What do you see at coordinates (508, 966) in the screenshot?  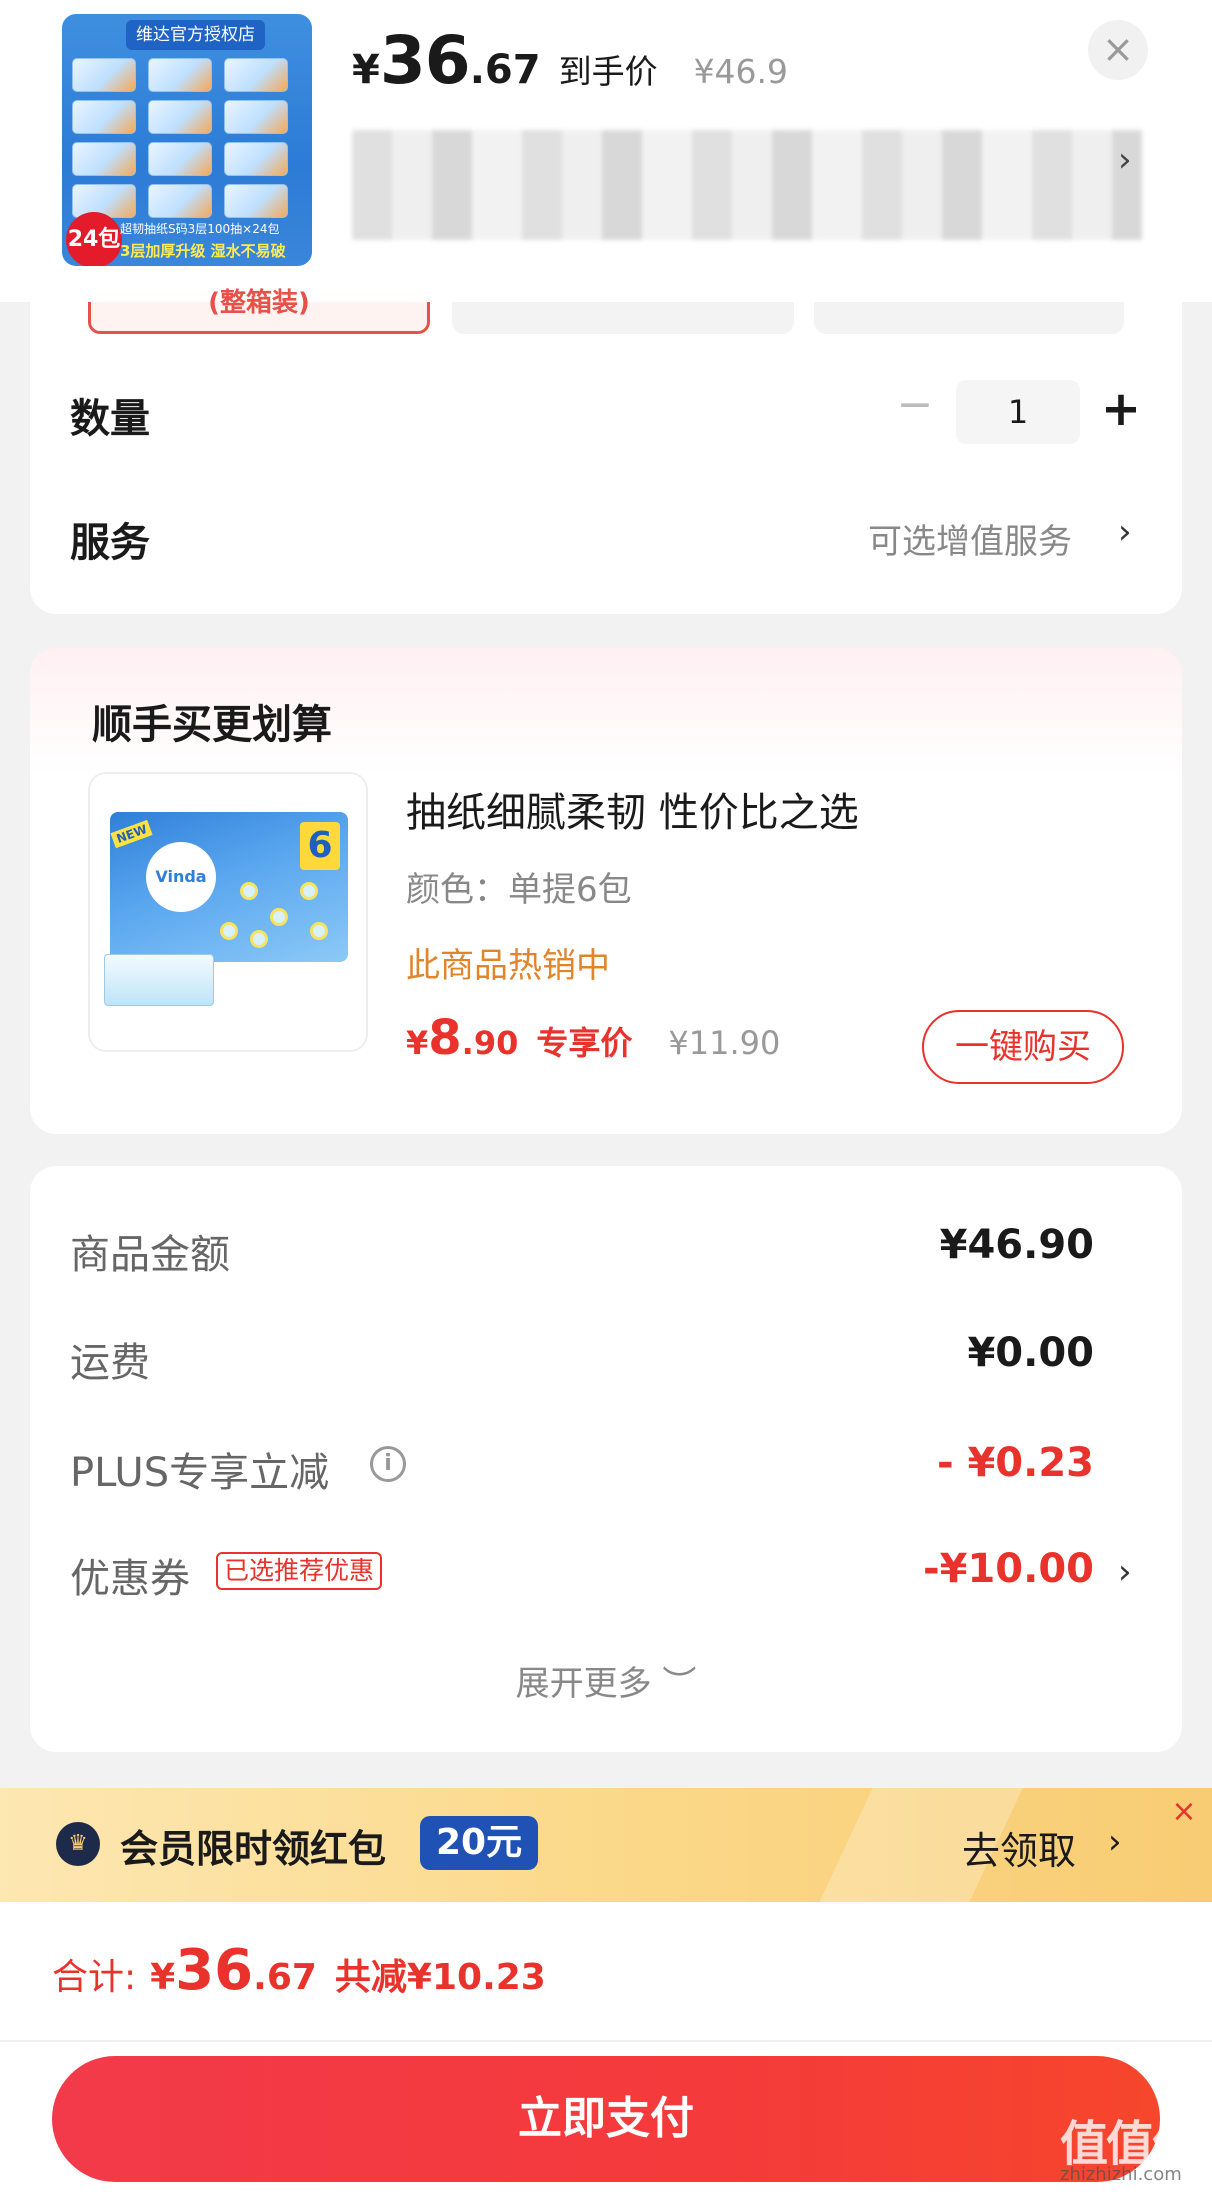 I see `addon-hot-label: 此商品热销中` at bounding box center [508, 966].